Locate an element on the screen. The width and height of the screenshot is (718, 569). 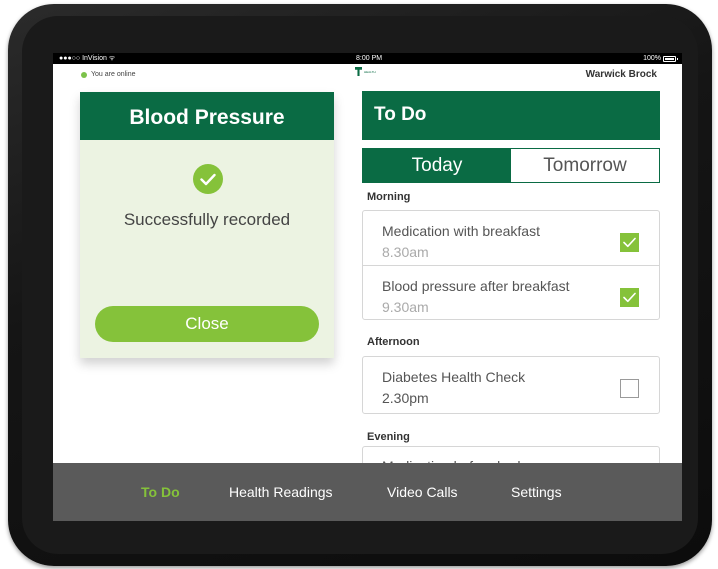
status-time: 8:00 PM is located at coordinates (369, 58).